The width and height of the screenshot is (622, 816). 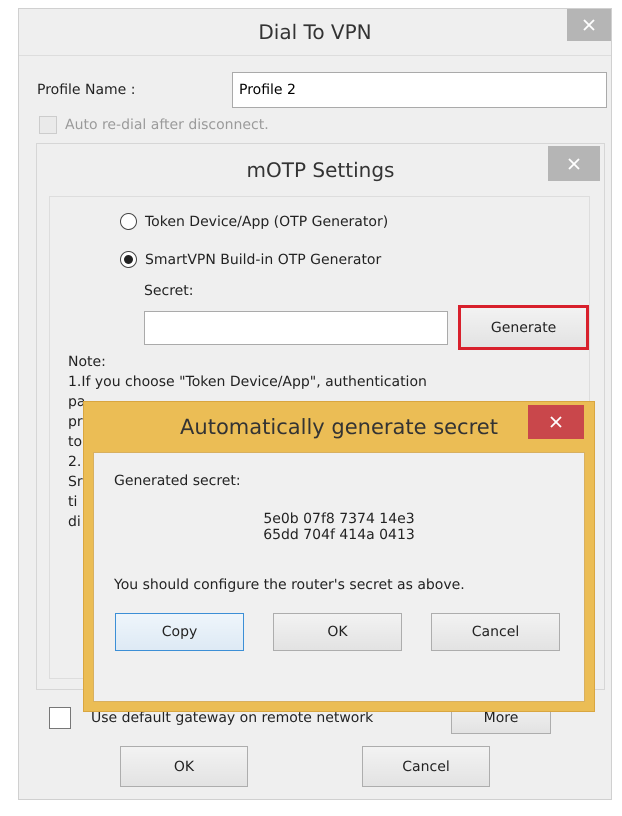 I want to click on note-text: pr, so click(x=75, y=422).